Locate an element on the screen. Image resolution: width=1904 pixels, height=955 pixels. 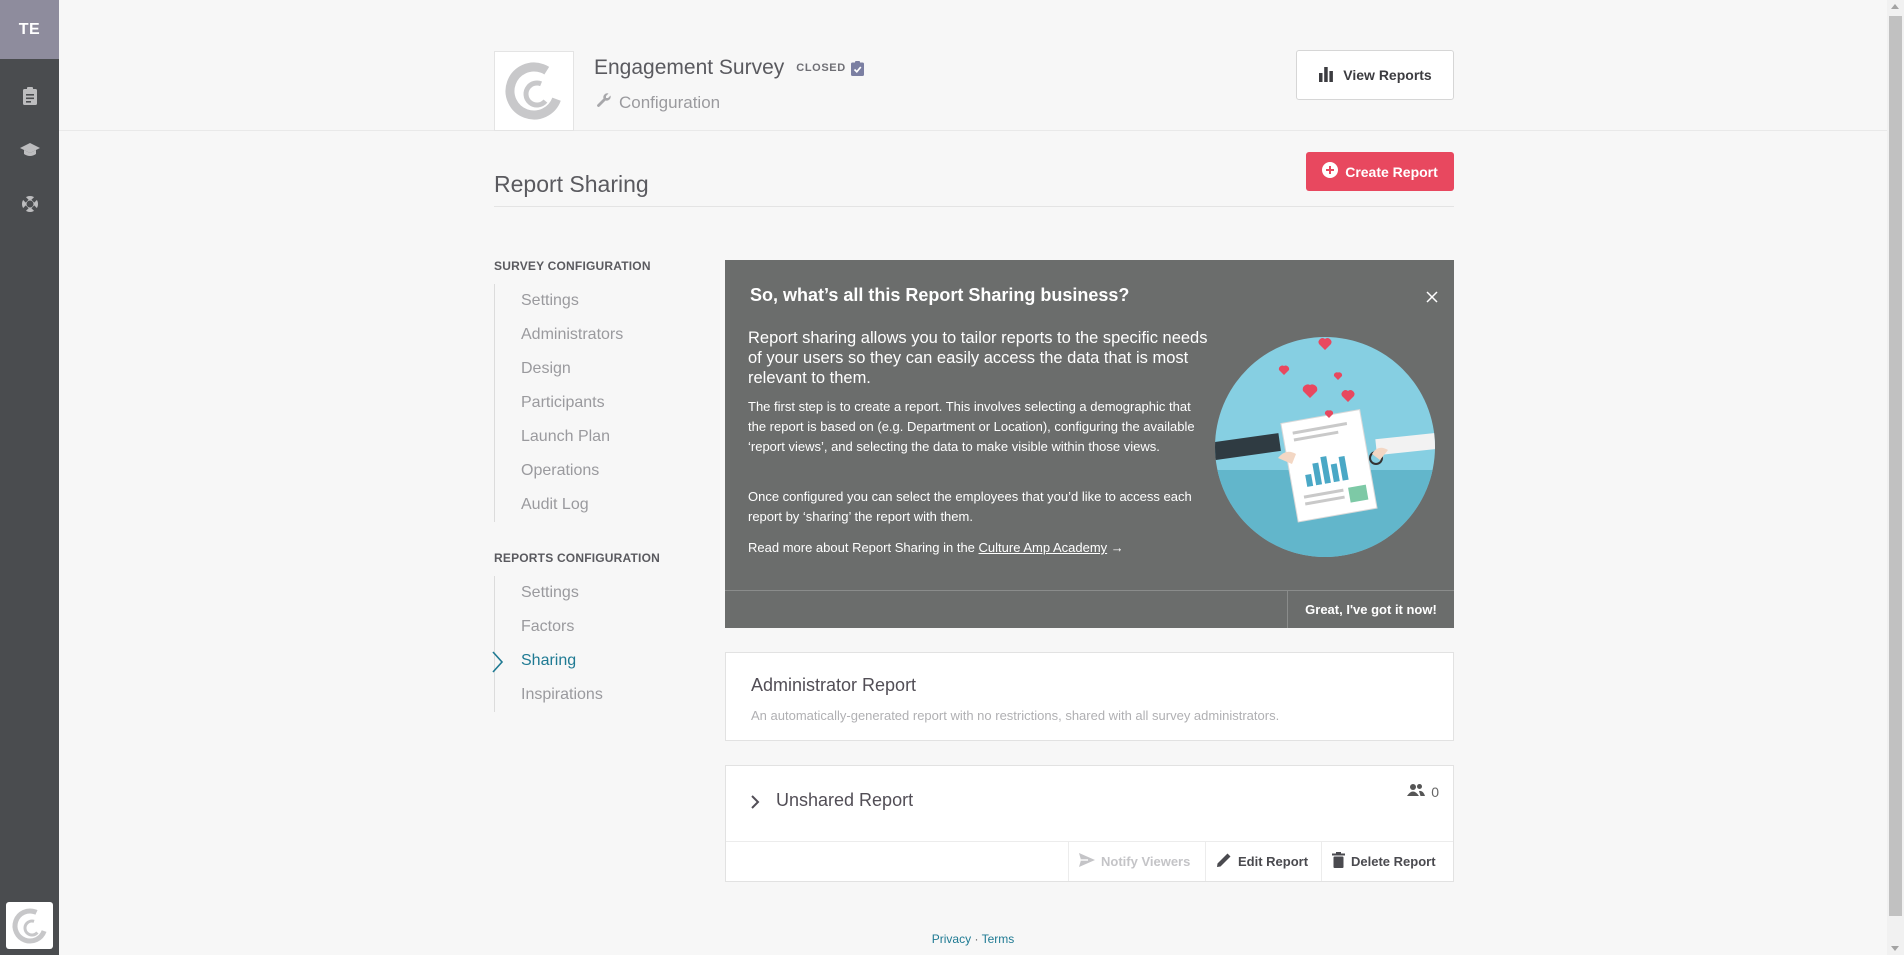
left-rail: TE is located at coordinates (29, 477).